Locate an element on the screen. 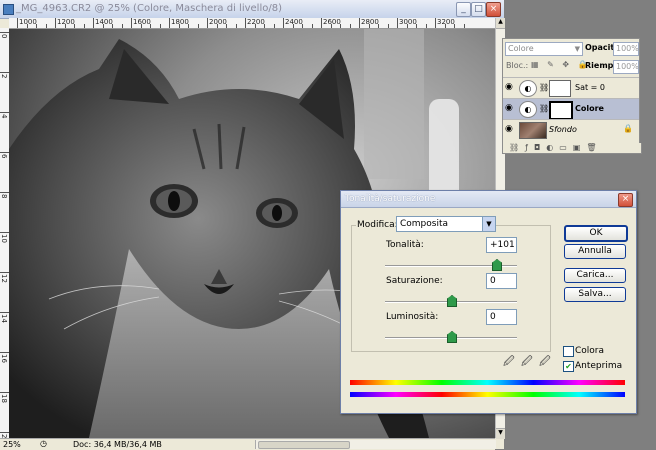  layer-name: Sat = 0 is located at coordinates (590, 87).